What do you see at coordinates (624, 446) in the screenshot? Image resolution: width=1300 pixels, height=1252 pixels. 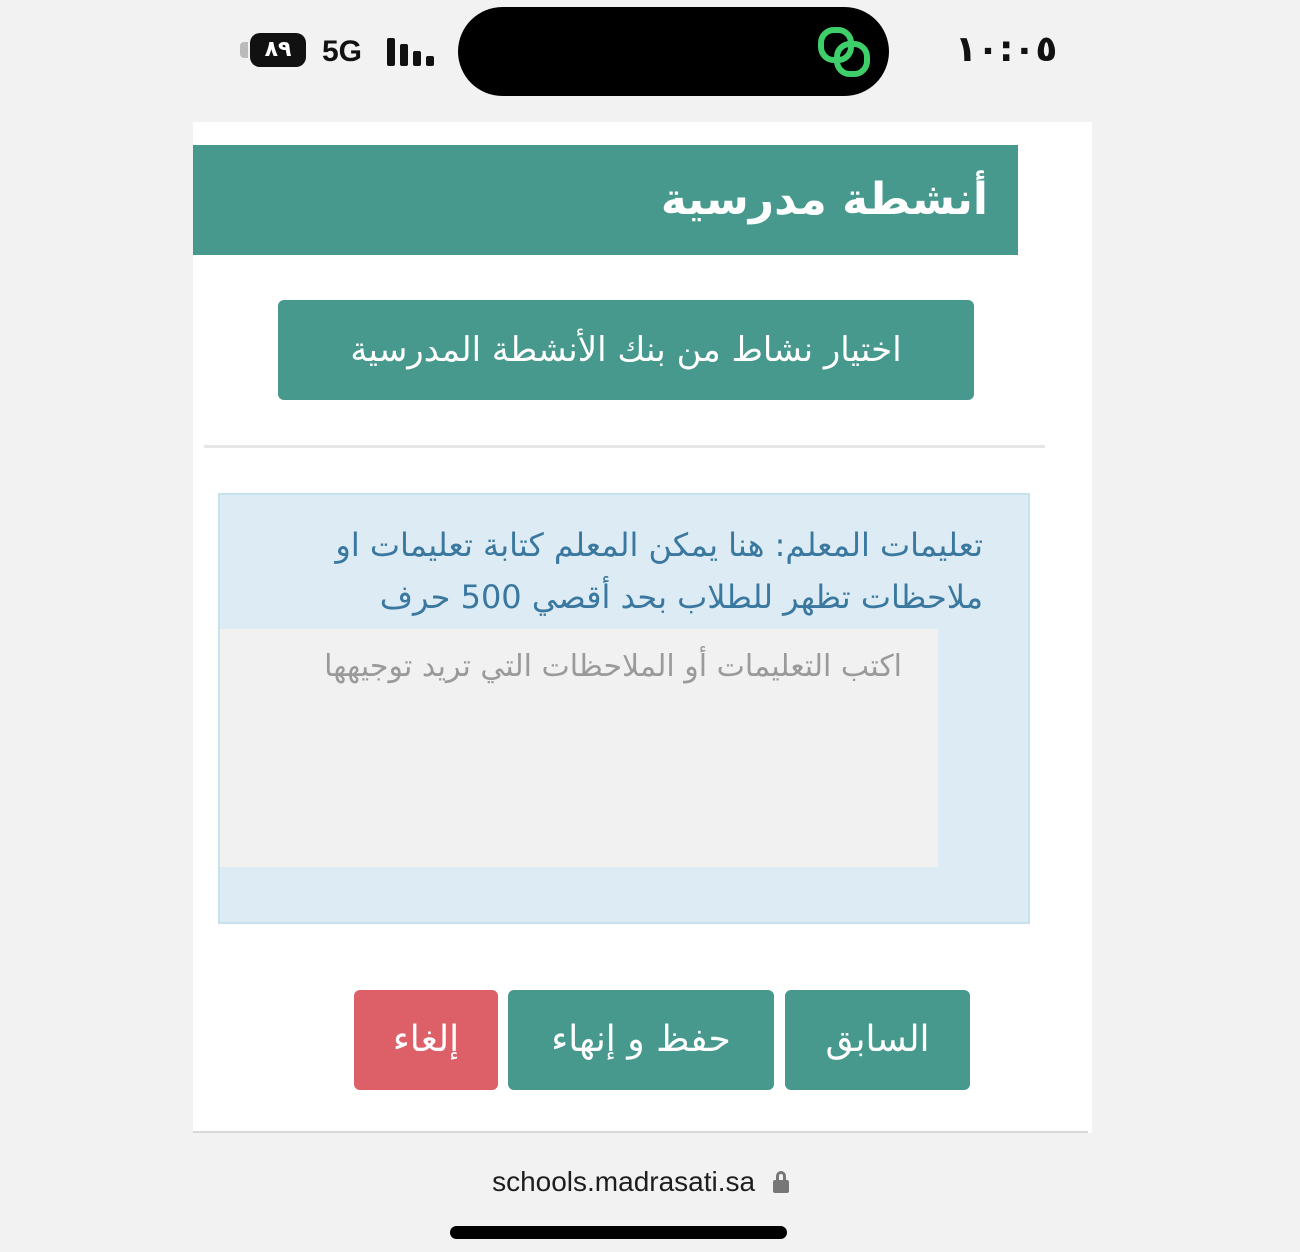 I see `divider` at bounding box center [624, 446].